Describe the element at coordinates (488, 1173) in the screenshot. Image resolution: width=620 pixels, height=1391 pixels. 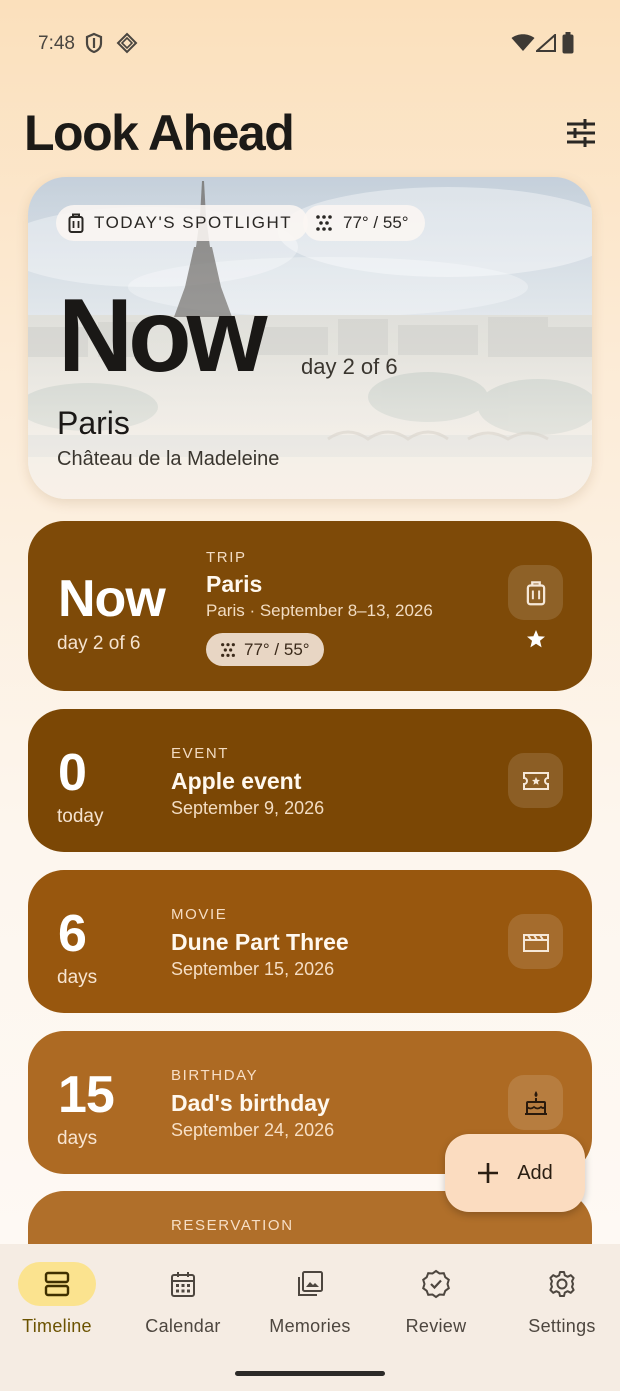
I see `plus-icon` at that location.